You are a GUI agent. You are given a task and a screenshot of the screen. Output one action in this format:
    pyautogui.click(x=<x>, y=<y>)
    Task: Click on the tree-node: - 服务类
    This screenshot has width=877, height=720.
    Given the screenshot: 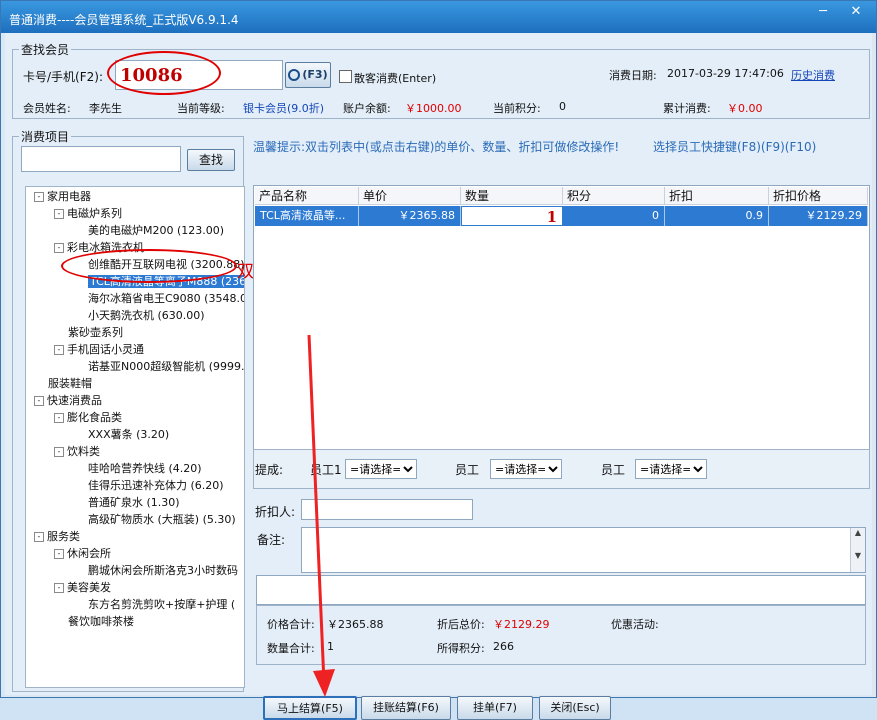 What is the action you would take?
    pyautogui.click(x=57, y=537)
    